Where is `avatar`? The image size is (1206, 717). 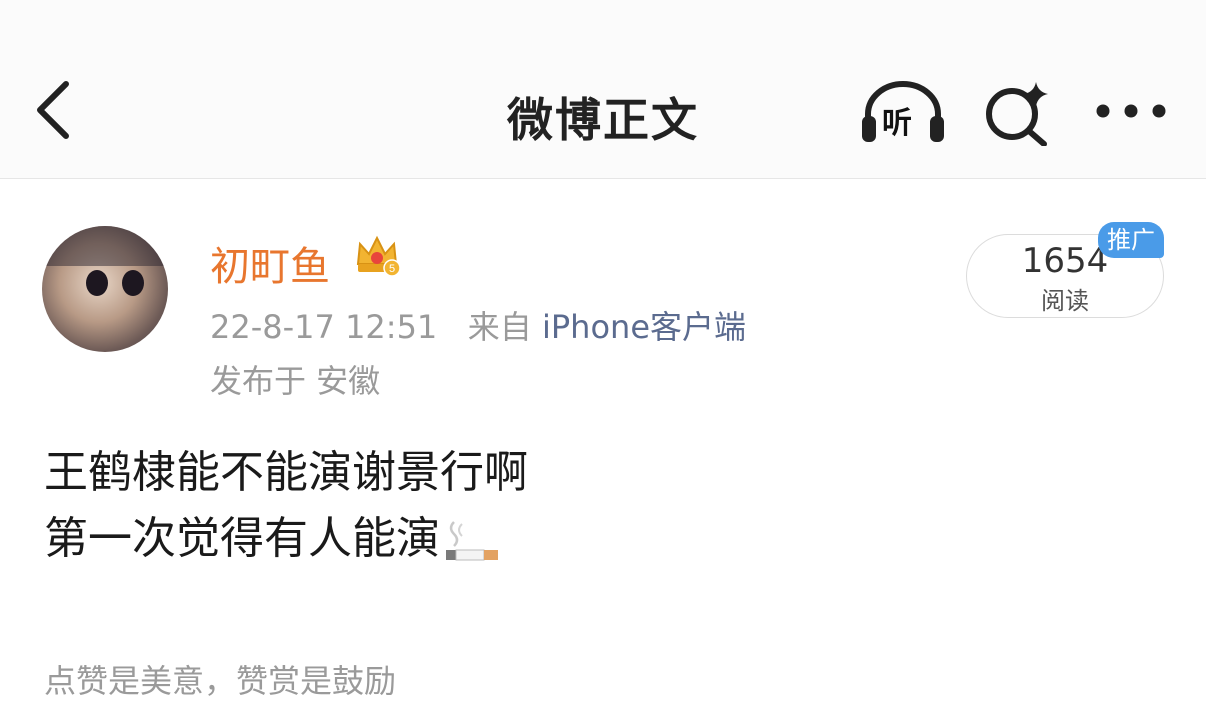
avatar is located at coordinates (105, 289).